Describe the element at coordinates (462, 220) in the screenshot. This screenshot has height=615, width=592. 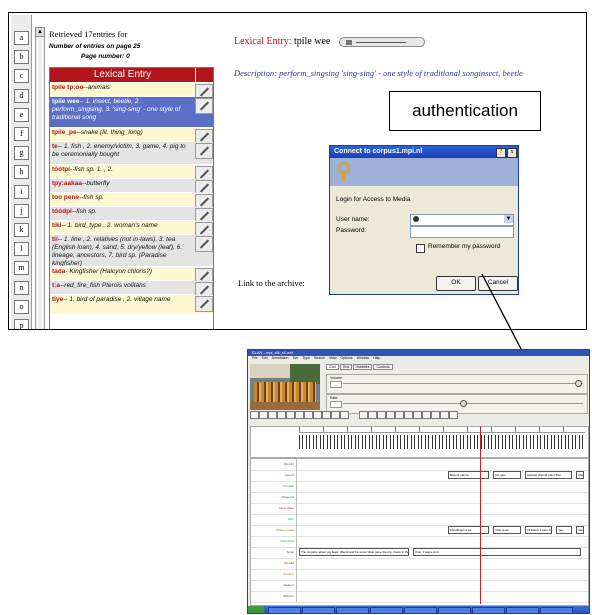
I see `username-field: ▼` at that location.